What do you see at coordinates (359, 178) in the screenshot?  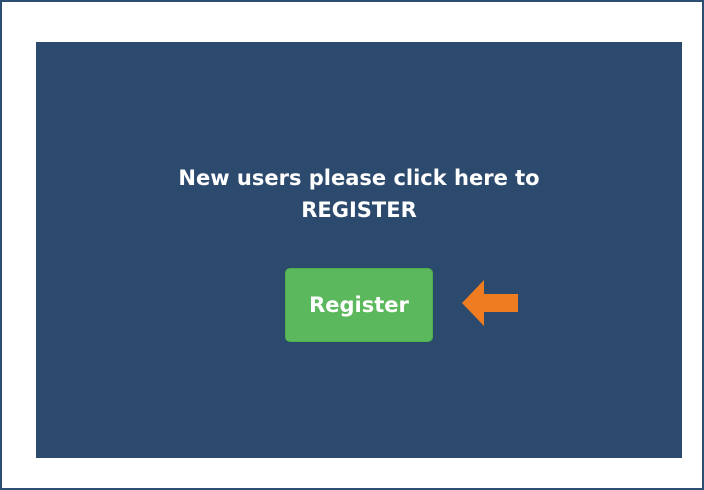 I see `register-message-line1: New users please click here to` at bounding box center [359, 178].